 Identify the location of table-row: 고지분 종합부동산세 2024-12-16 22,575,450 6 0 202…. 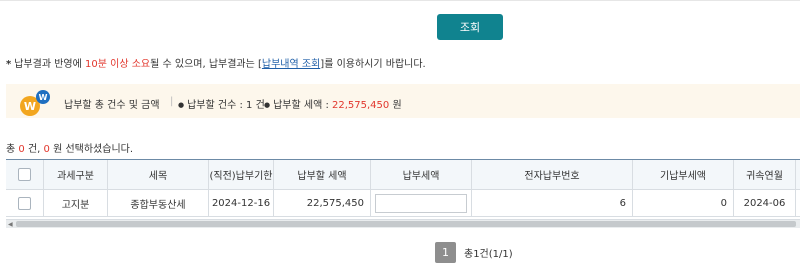
(403, 203).